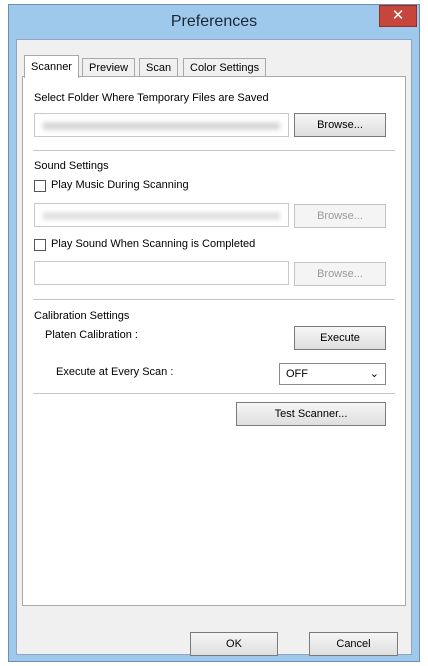  I want to click on music-file-field, so click(161, 215).